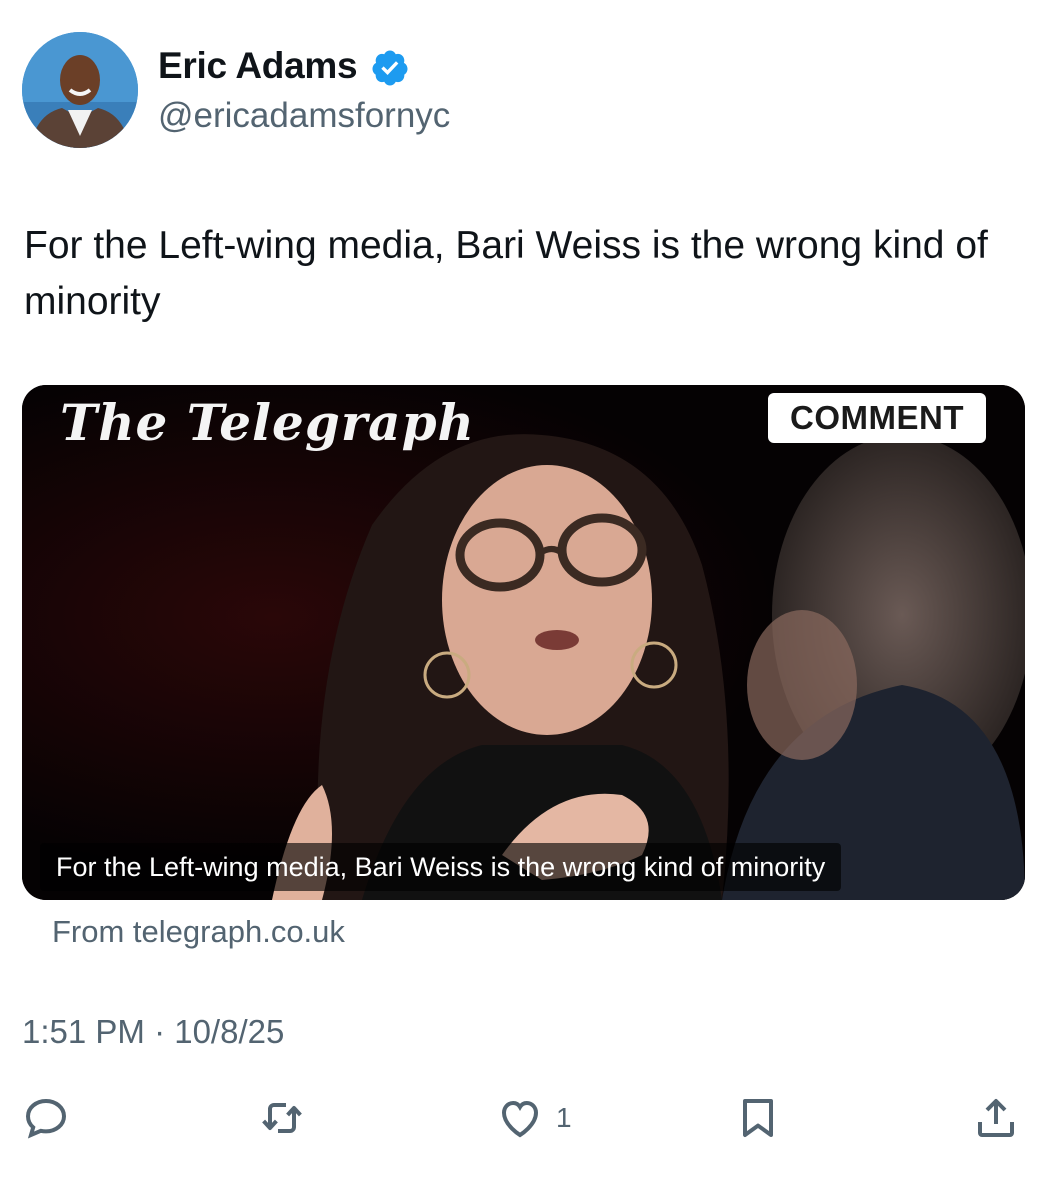  I want to click on verified-badge-icon, so click(390, 68).